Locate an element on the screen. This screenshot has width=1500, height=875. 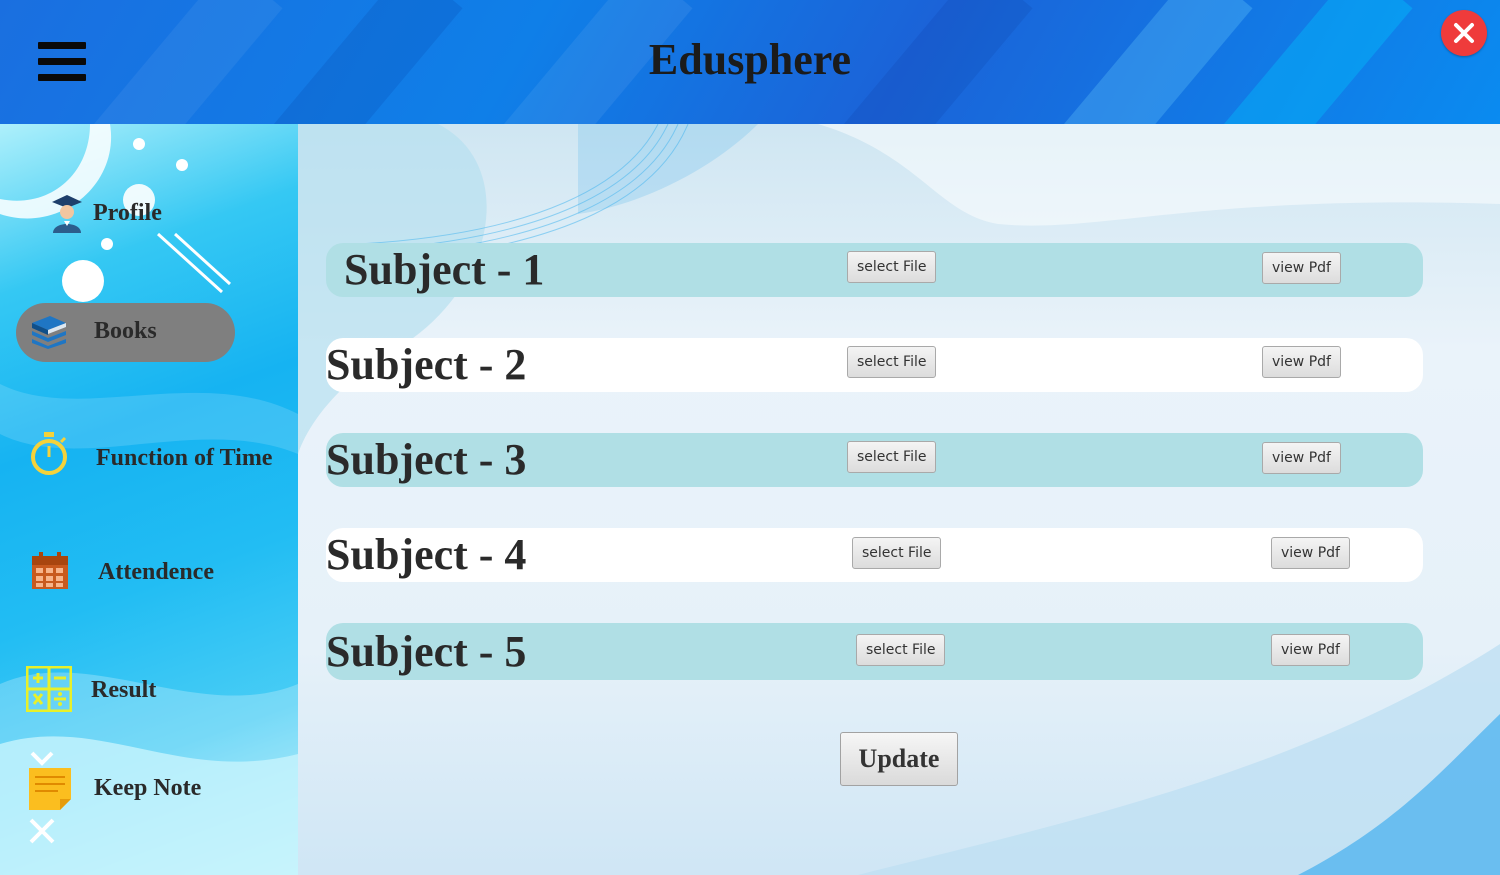
calendar-icon is located at coordinates (50, 570).